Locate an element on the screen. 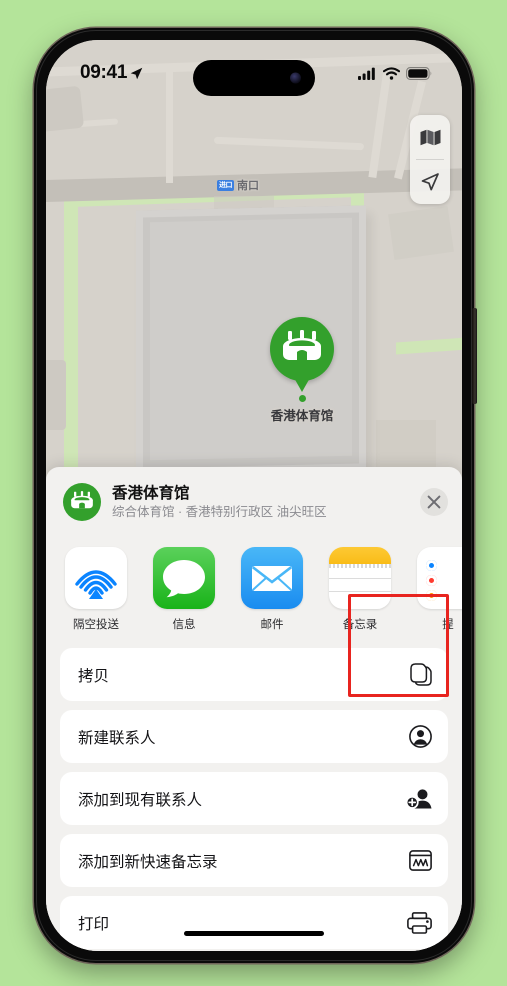  locate-me-button is located at coordinates (430, 182).